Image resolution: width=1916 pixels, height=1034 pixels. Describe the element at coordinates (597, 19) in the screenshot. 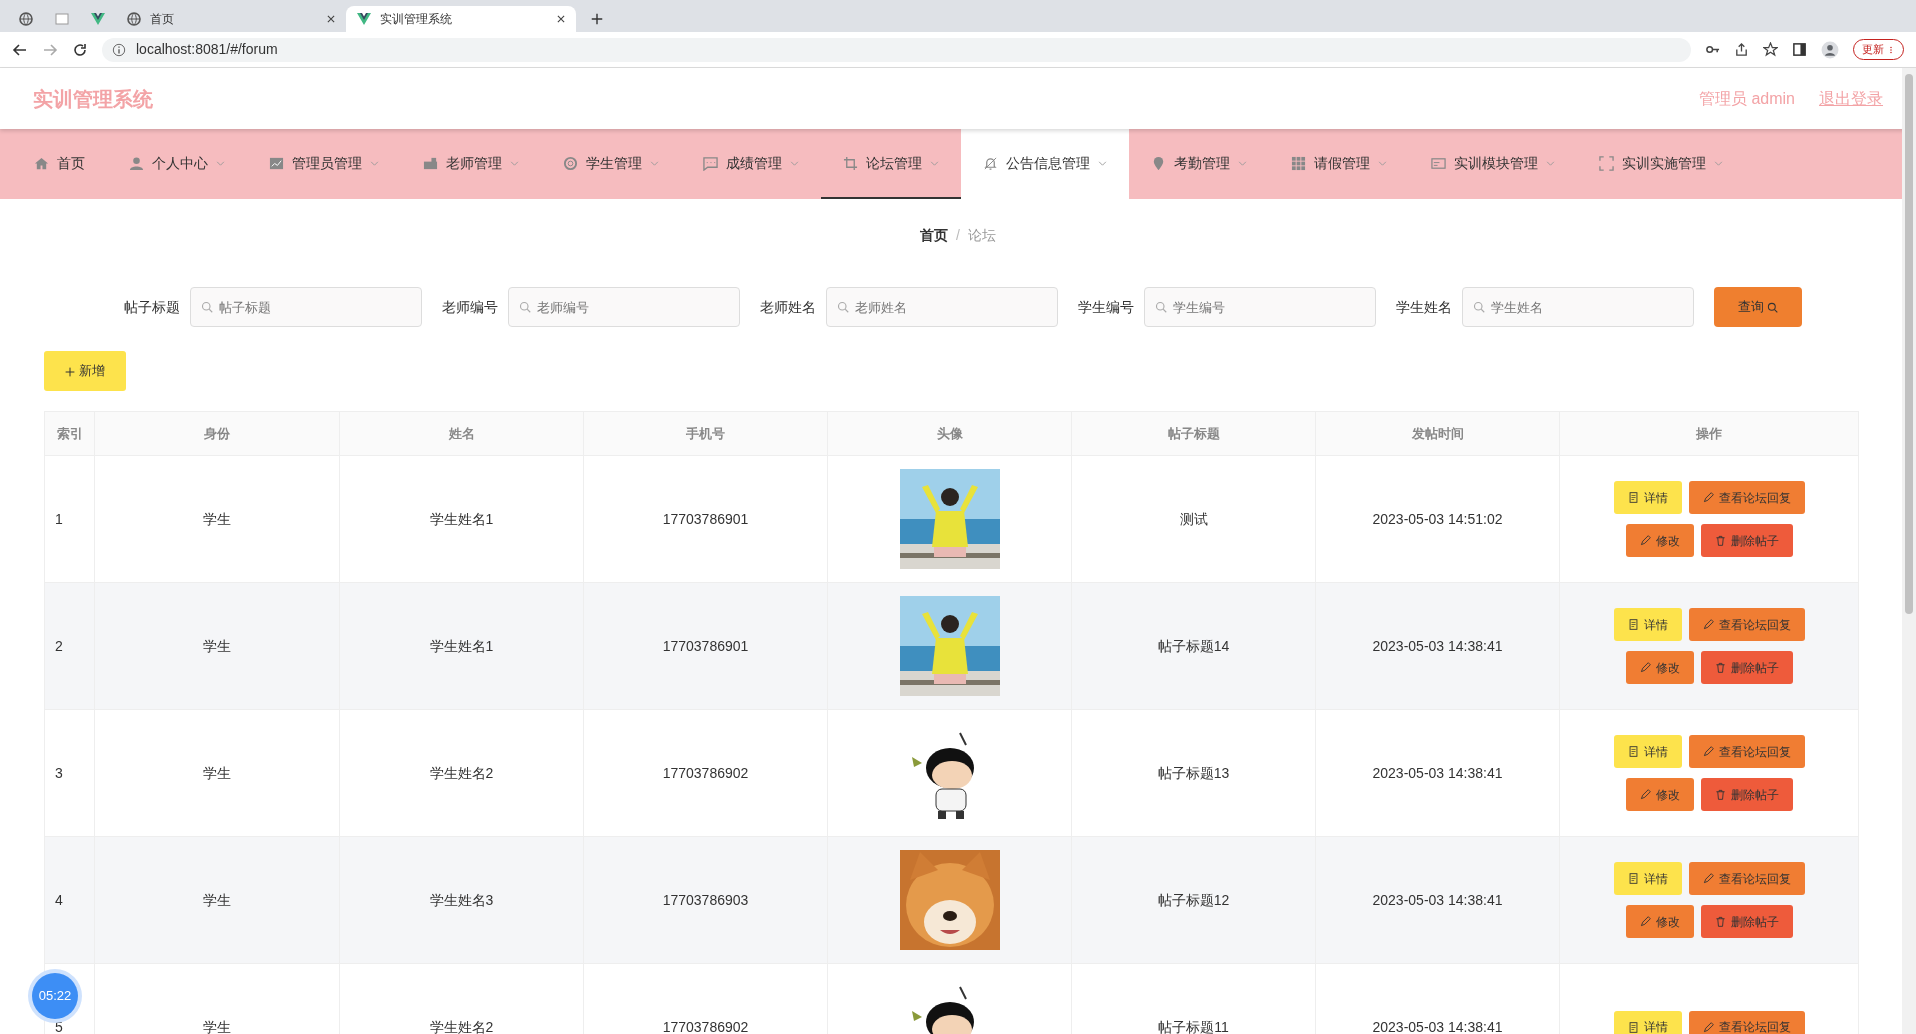

I see `new-tab-icon` at that location.